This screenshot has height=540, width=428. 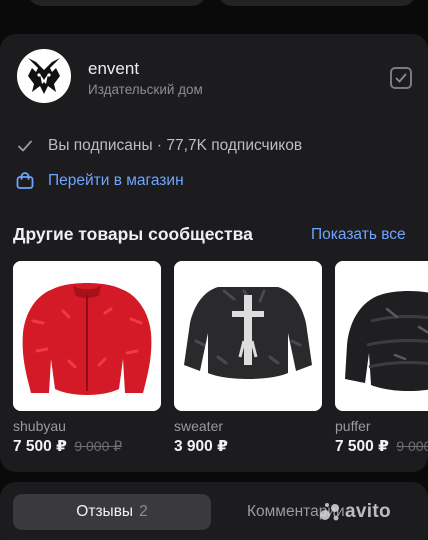 What do you see at coordinates (317, 3) in the screenshot?
I see `top-pill-right` at bounding box center [317, 3].